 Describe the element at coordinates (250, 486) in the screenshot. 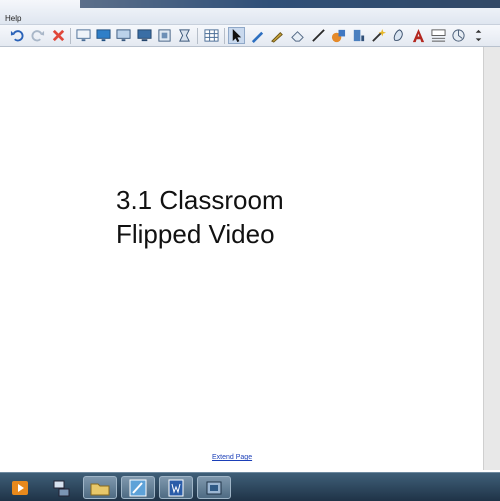

I see `taskbar` at that location.